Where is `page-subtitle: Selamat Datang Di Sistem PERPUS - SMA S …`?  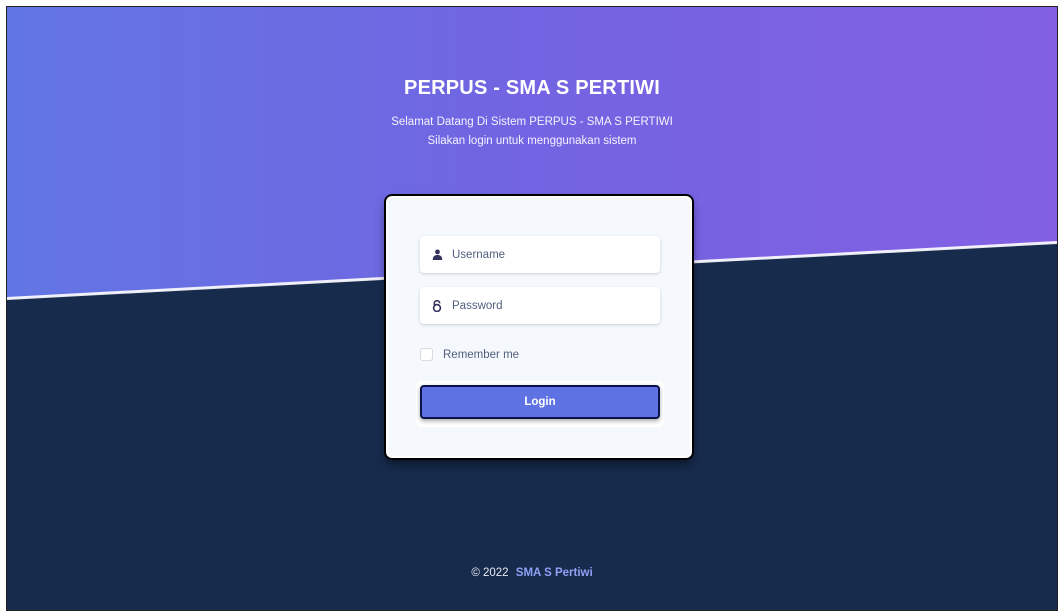 page-subtitle: Selamat Datang Di Sistem PERPUS - SMA S … is located at coordinates (532, 132).